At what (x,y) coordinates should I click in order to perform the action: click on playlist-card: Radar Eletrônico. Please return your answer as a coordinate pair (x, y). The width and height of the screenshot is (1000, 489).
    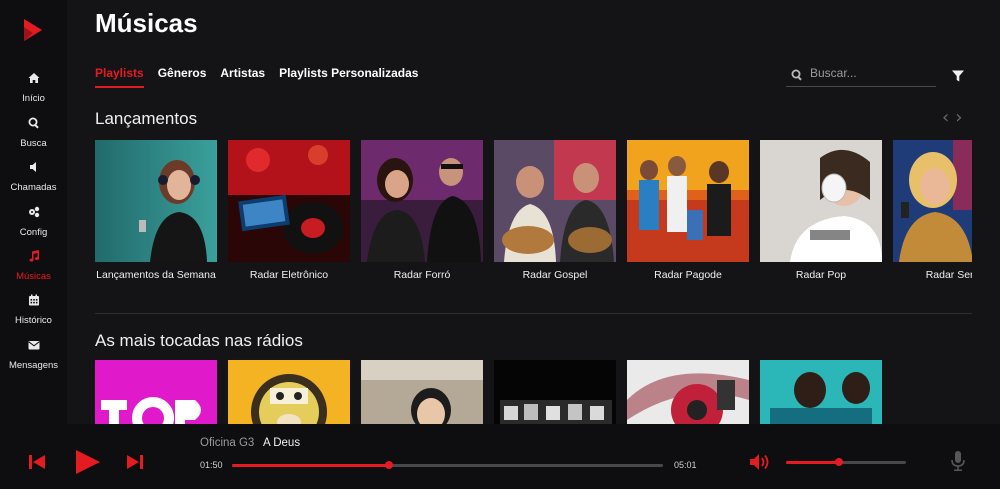
    Looking at the image, I should click on (289, 211).